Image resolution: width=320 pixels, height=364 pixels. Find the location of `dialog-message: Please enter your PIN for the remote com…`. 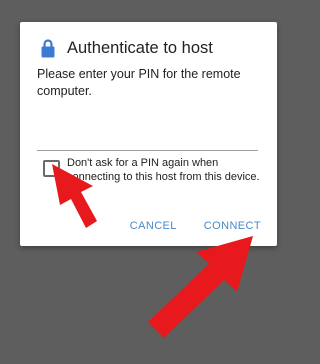

dialog-message: Please enter your PIN for the remote com… is located at coordinates (139, 82).